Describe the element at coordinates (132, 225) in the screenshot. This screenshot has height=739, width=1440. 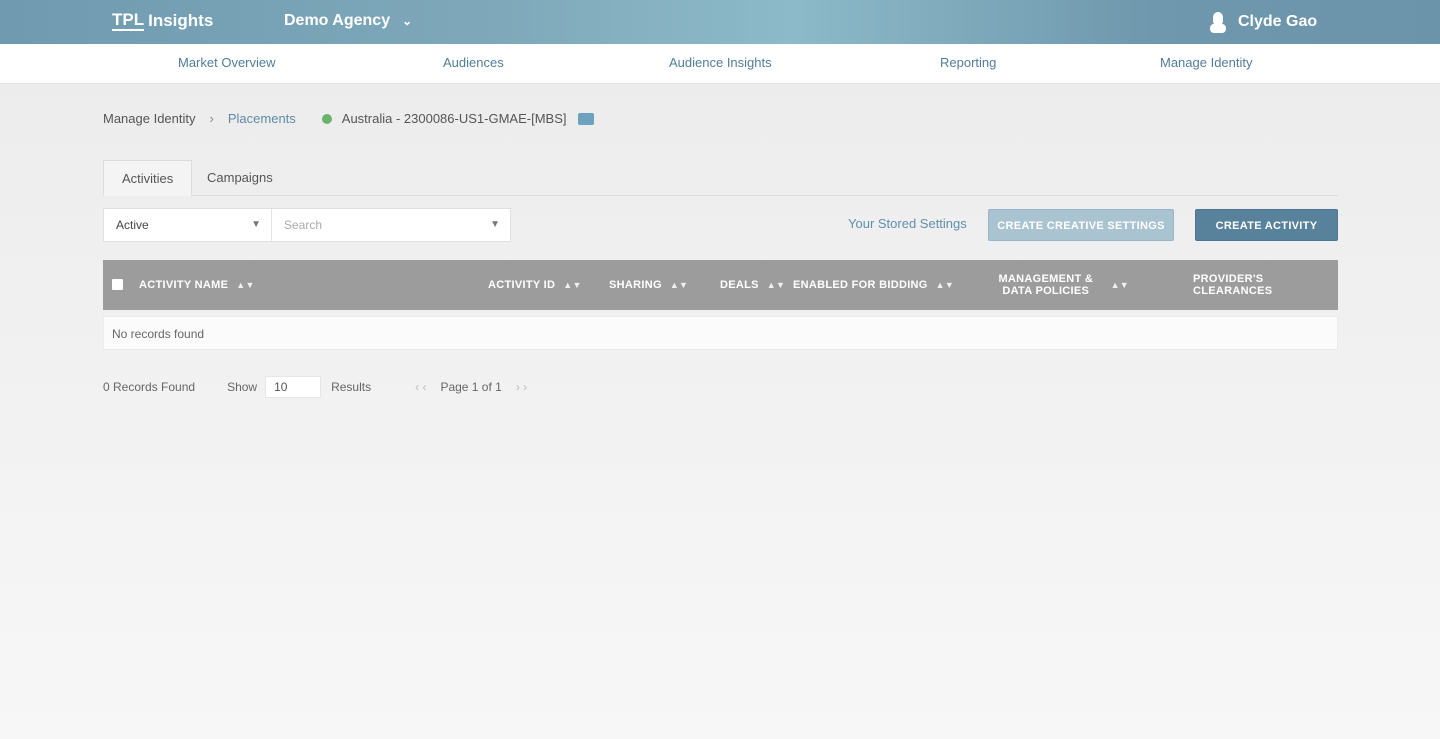
I see `status-select-value: Active` at that location.